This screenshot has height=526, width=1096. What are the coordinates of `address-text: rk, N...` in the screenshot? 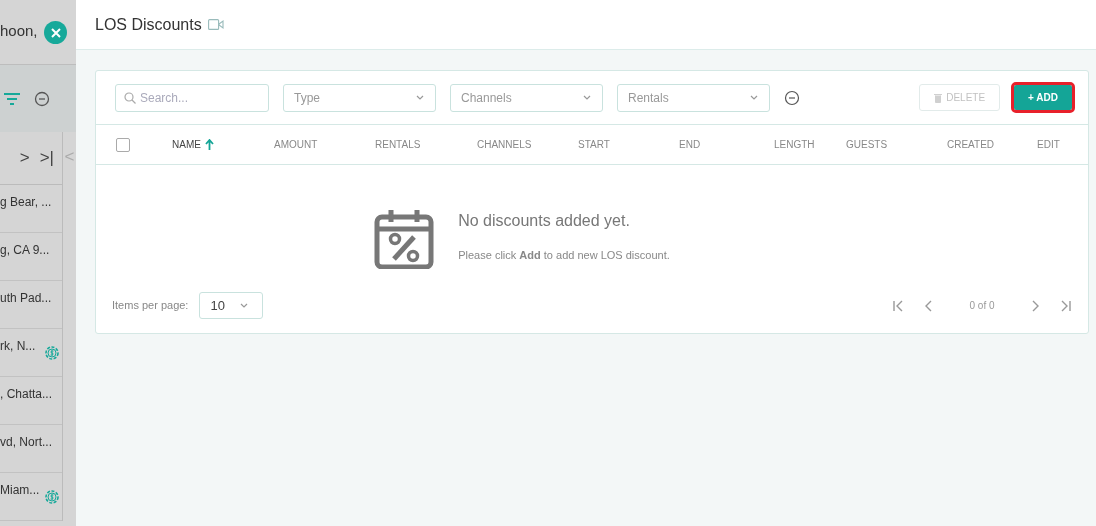 It's located at (18, 346).